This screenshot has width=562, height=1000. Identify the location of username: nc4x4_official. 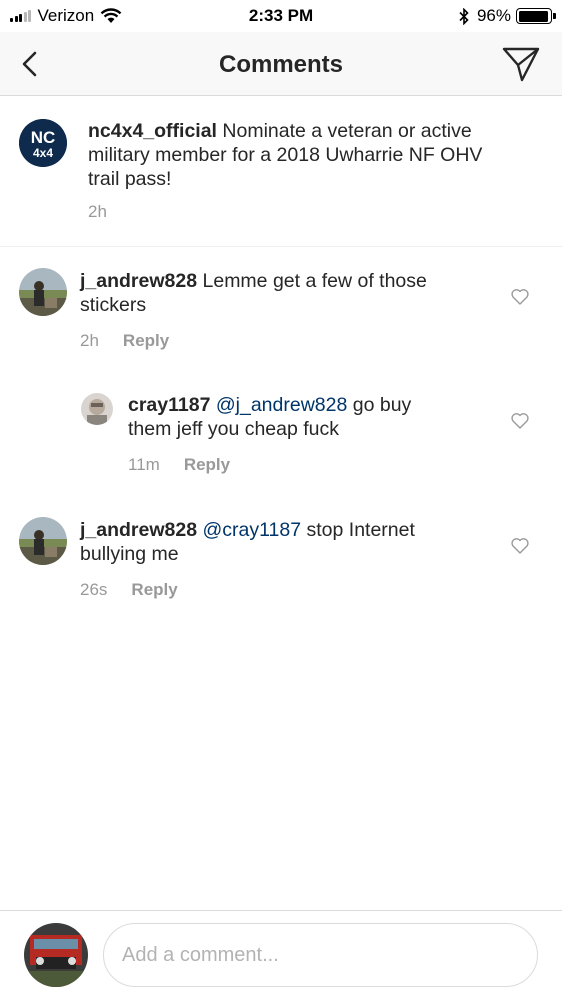
(152, 131).